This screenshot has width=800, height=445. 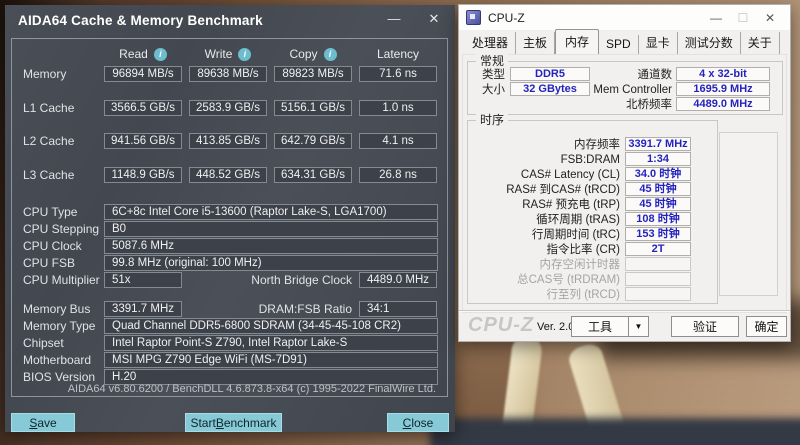 I want to click on validate-button: 验证, so click(x=705, y=326).